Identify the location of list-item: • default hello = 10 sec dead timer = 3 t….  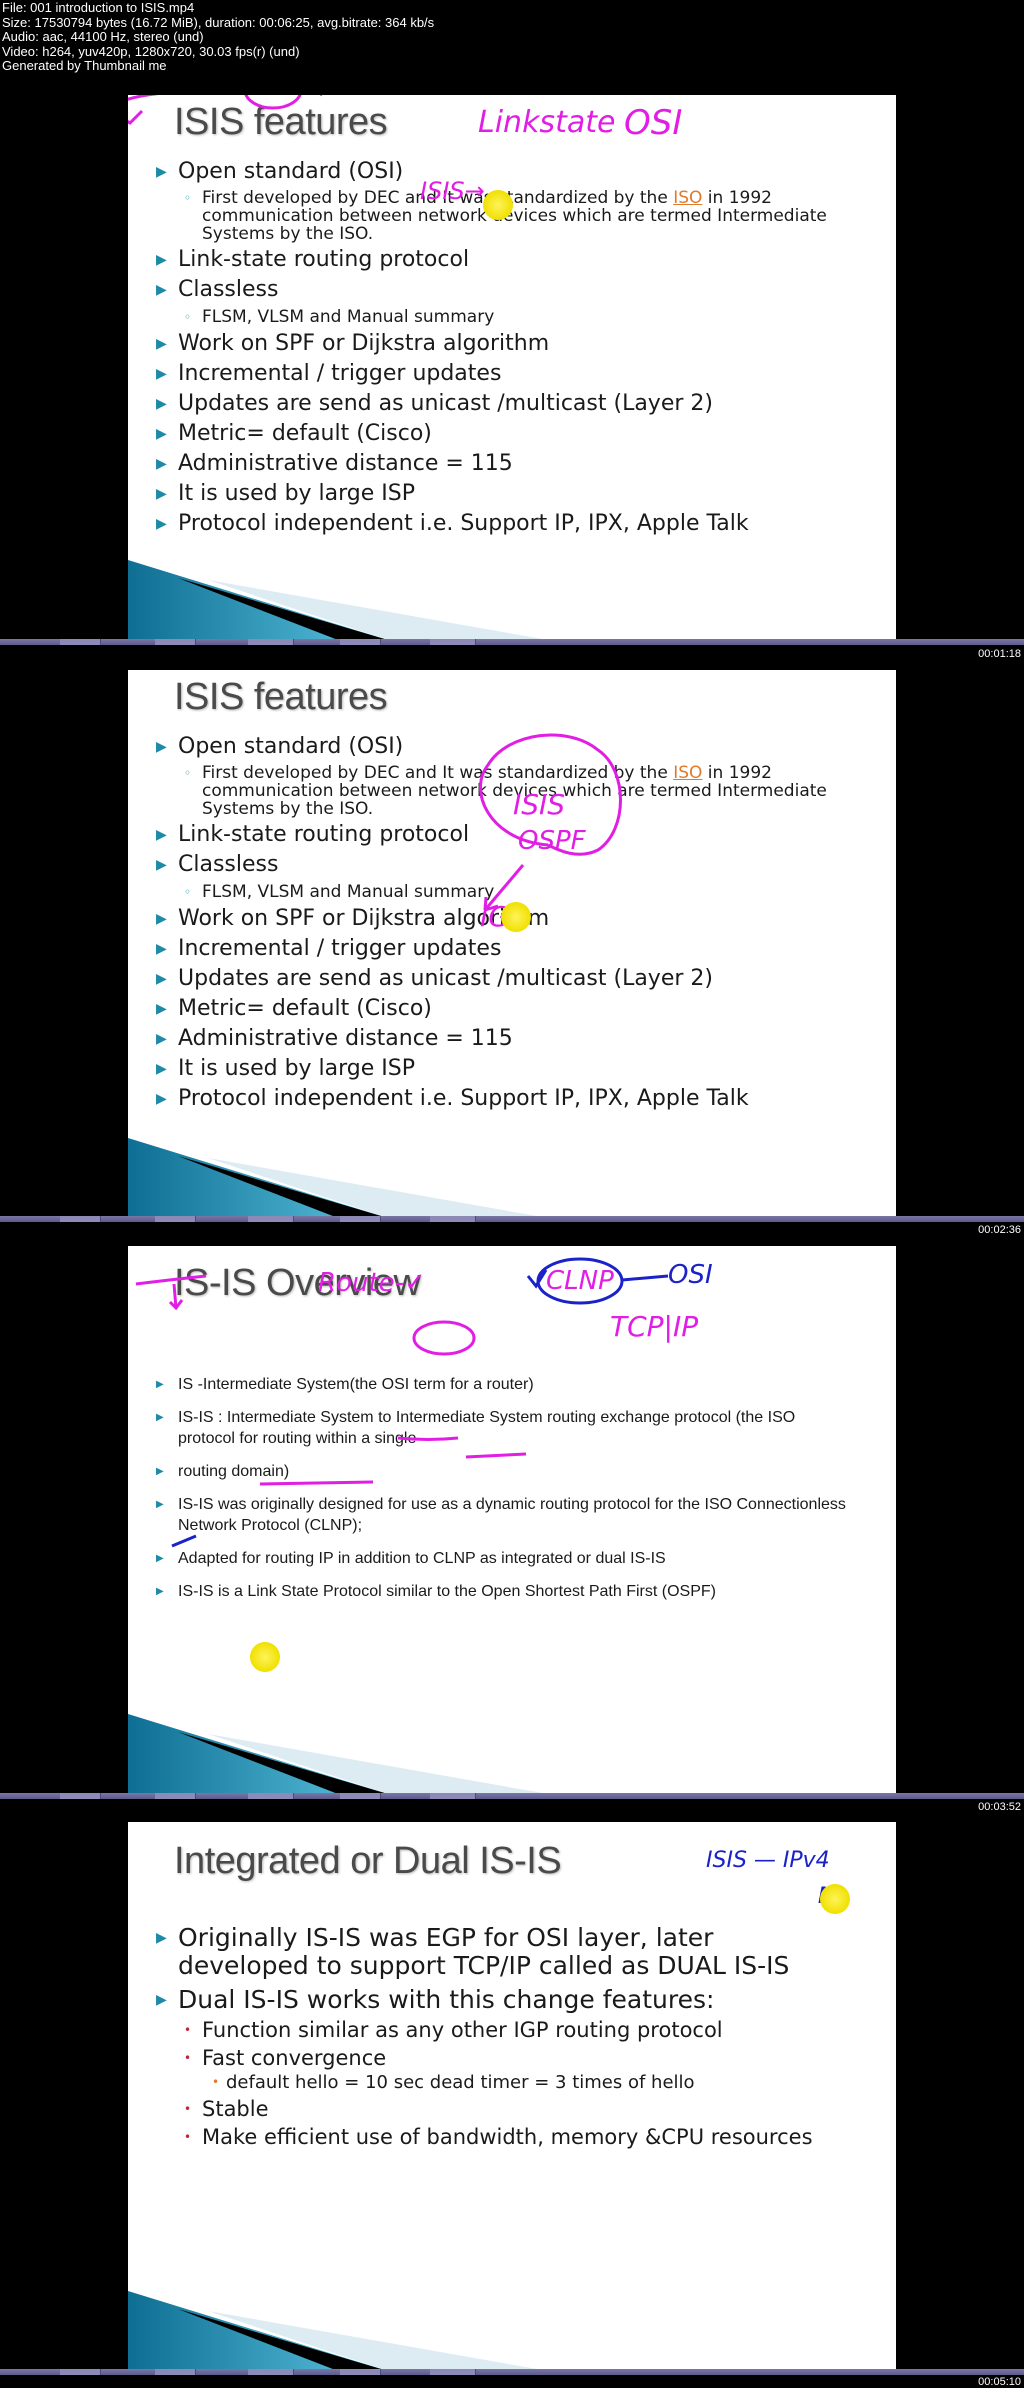
(453, 2082).